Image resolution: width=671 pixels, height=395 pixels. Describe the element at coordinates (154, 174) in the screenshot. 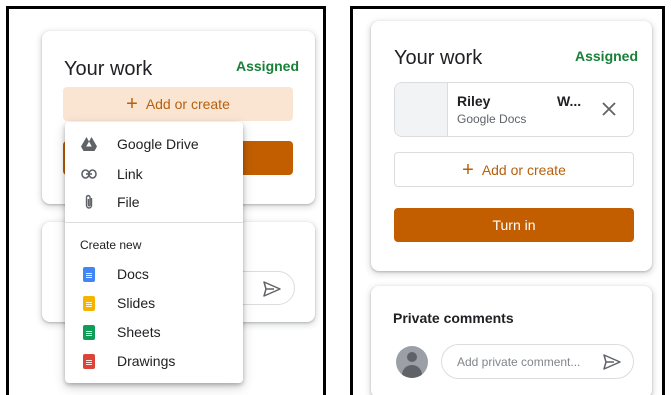

I see `menu-item-link: Link` at that location.